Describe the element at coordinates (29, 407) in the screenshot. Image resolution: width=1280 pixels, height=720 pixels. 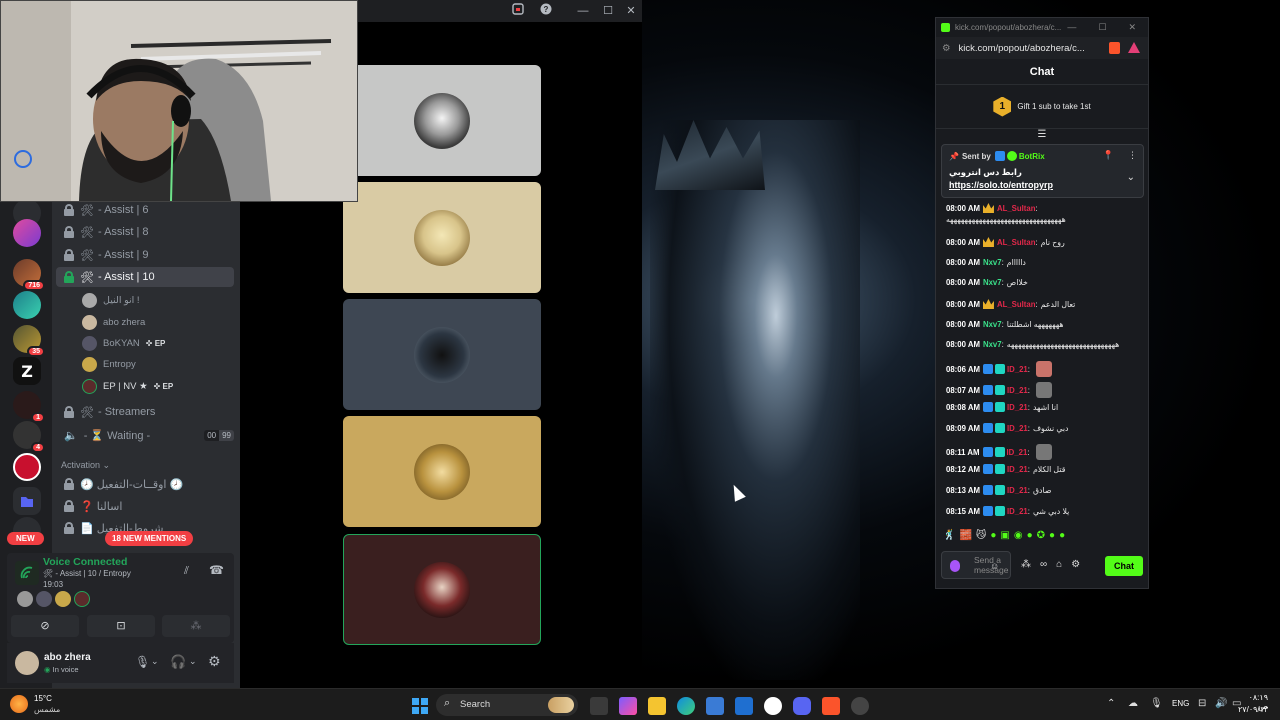
I see `server-icon: 1` at that location.